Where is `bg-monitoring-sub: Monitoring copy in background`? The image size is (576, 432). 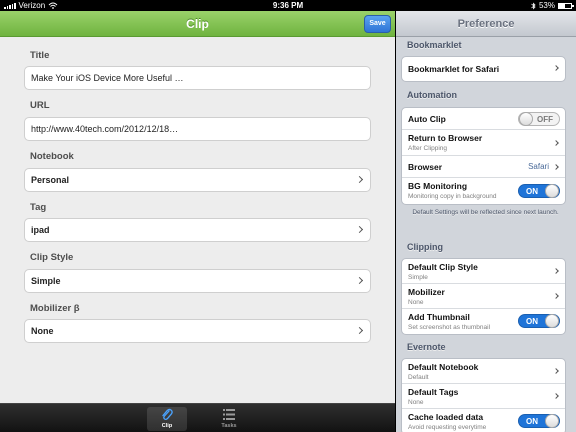
bg-monitoring-sub: Monitoring copy in background is located at coordinates (452, 196).